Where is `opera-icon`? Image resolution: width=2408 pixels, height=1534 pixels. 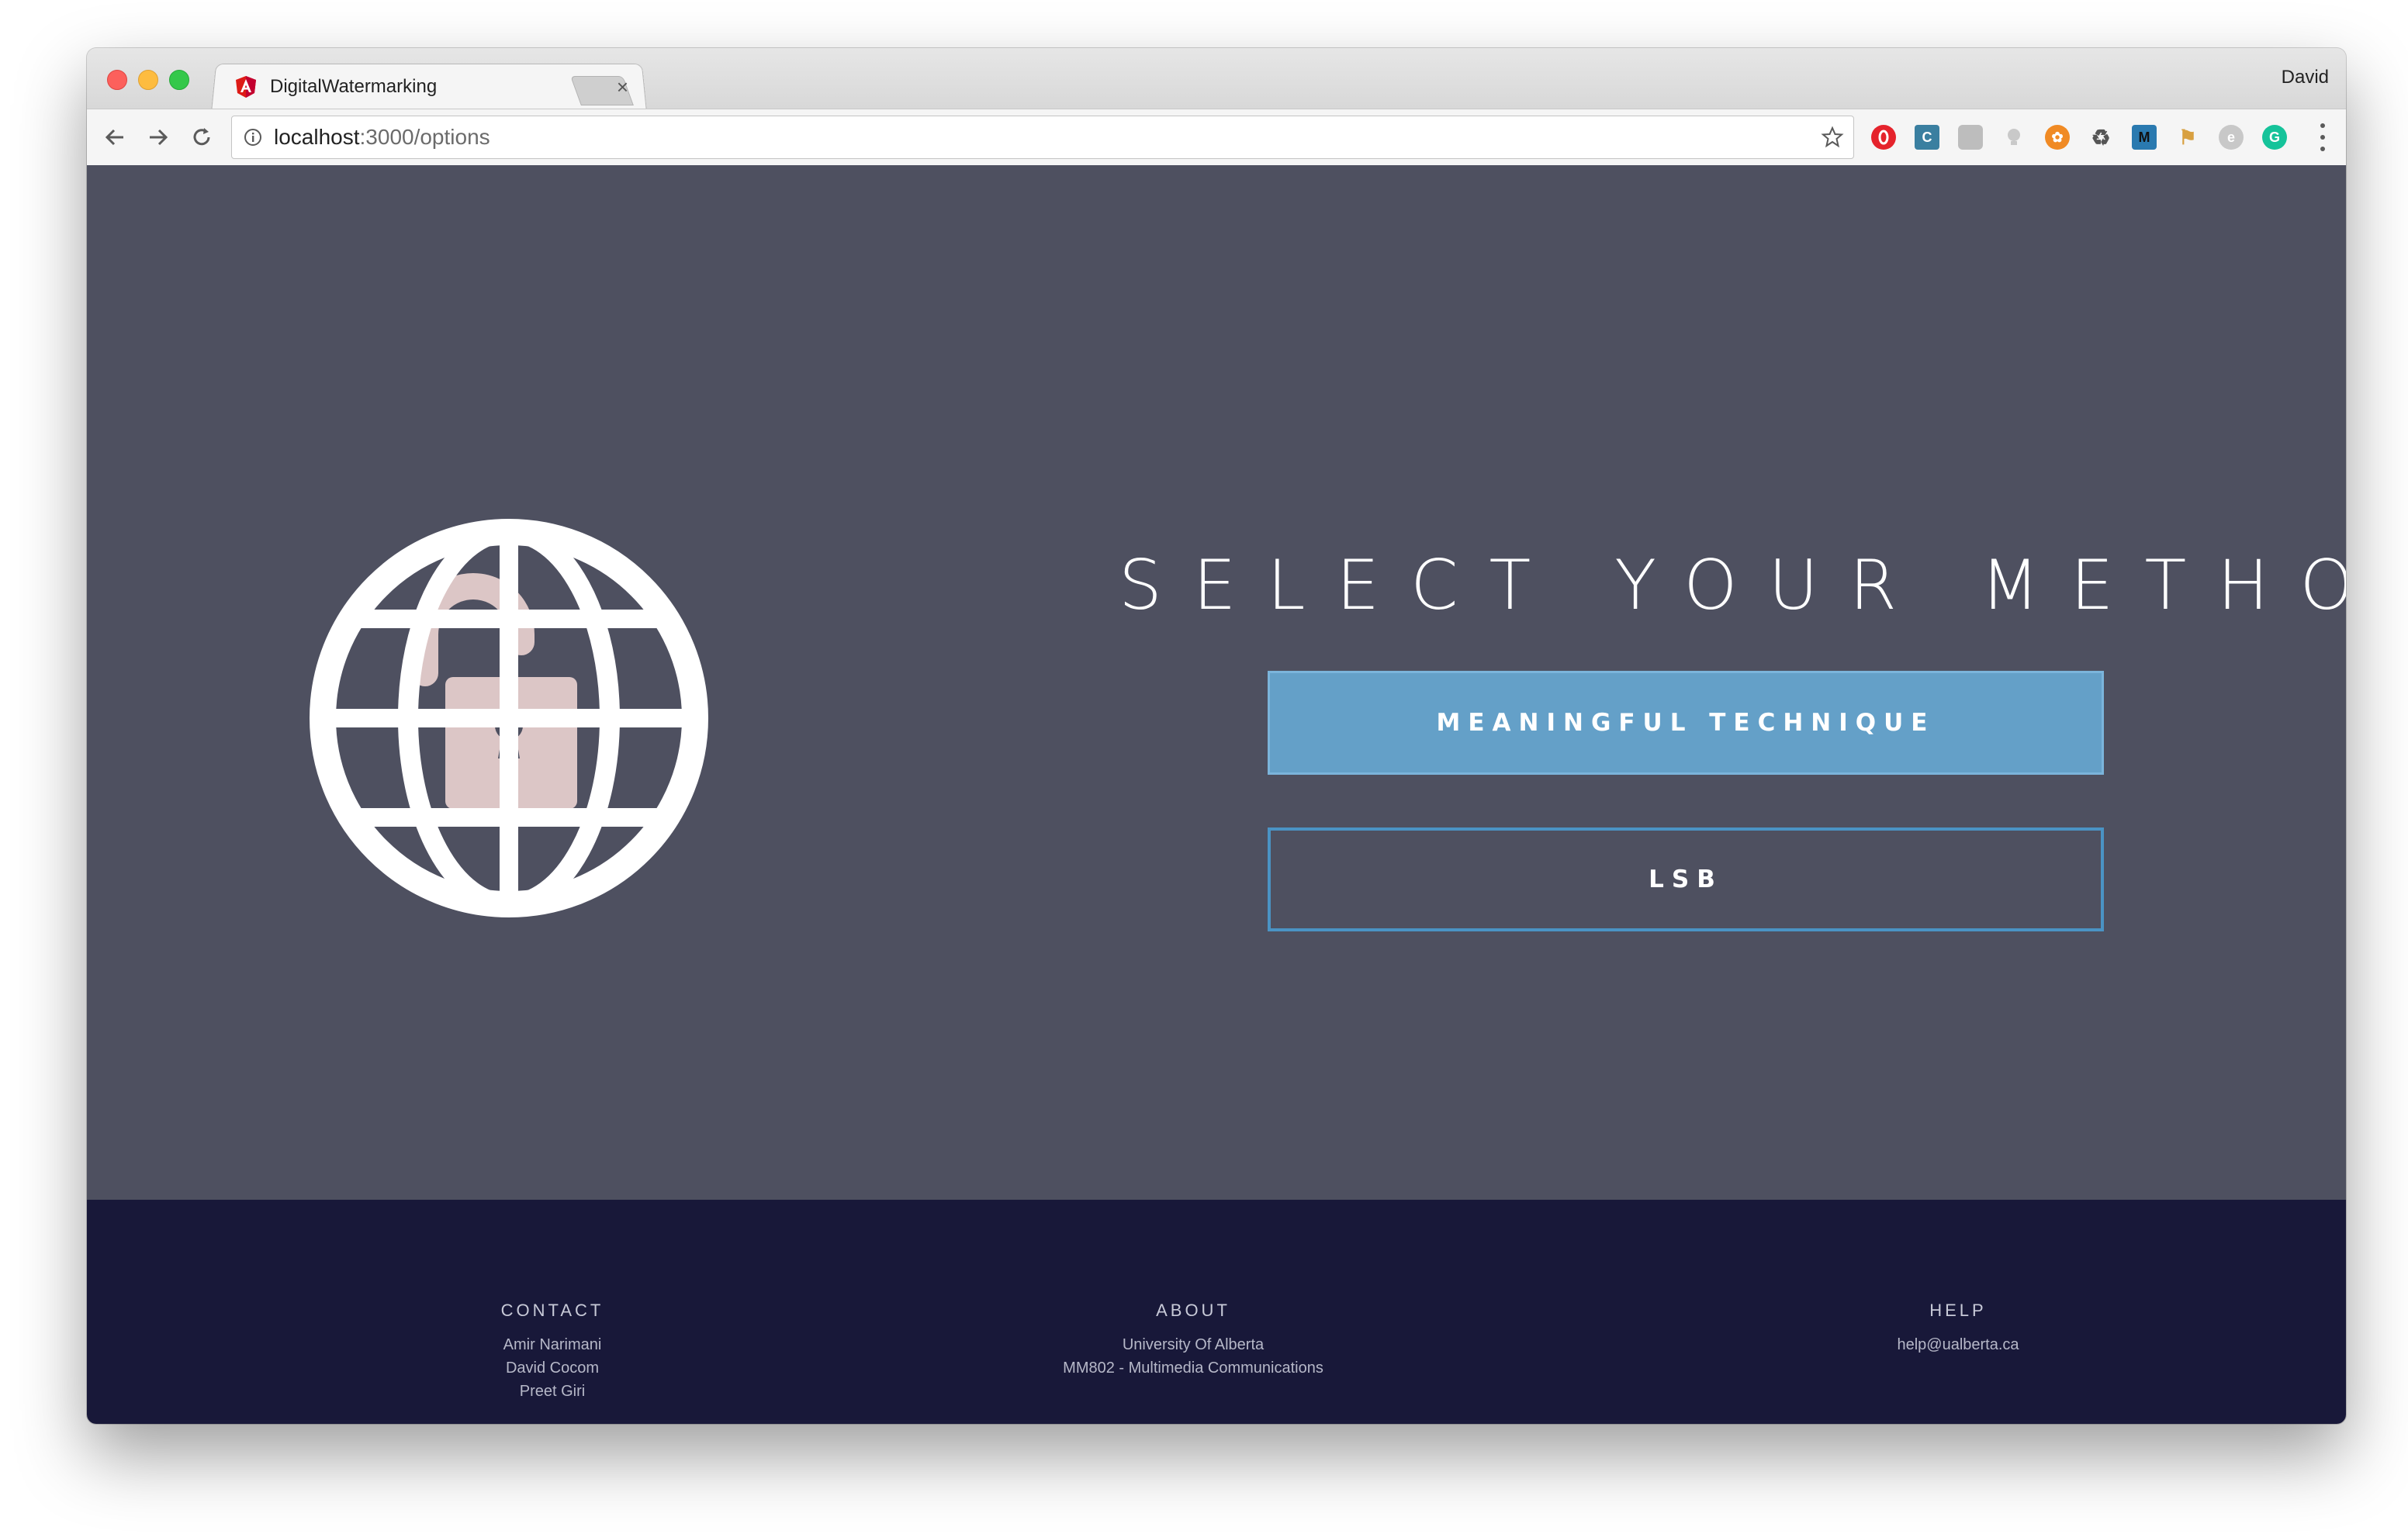
opera-icon is located at coordinates (1883, 137).